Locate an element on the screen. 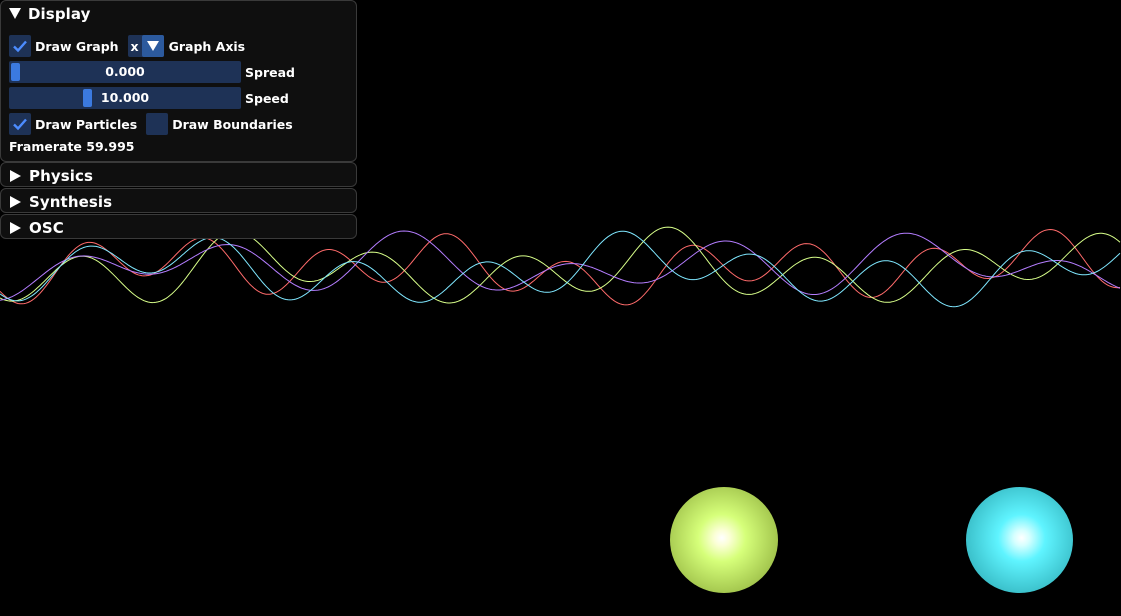 The image size is (1121, 616). draw-graph-row: Draw Graph x Graph Axis is located at coordinates (127, 46).